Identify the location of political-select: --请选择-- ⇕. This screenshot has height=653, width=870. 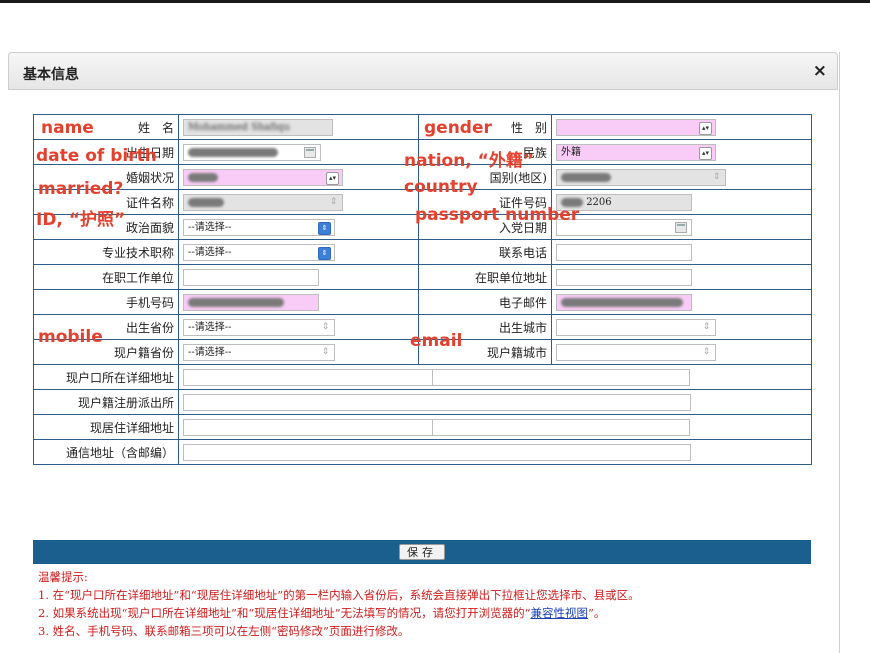
(259, 227).